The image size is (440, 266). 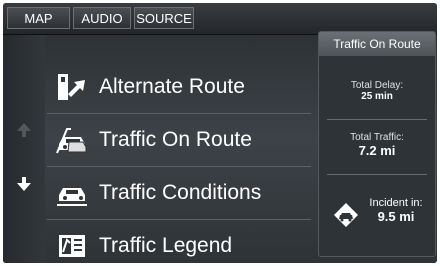 What do you see at coordinates (24, 130) in the screenshot?
I see `scroll-up-icon` at bounding box center [24, 130].